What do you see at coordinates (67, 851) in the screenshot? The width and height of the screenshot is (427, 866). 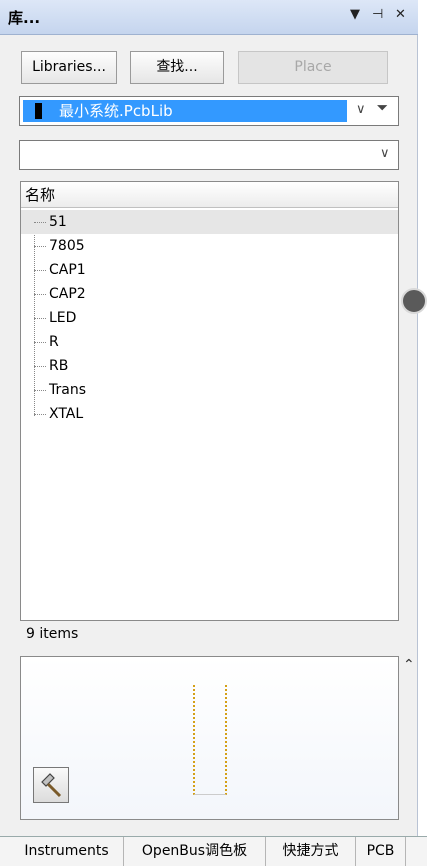 I see `tab-instruments: Instruments` at bounding box center [67, 851].